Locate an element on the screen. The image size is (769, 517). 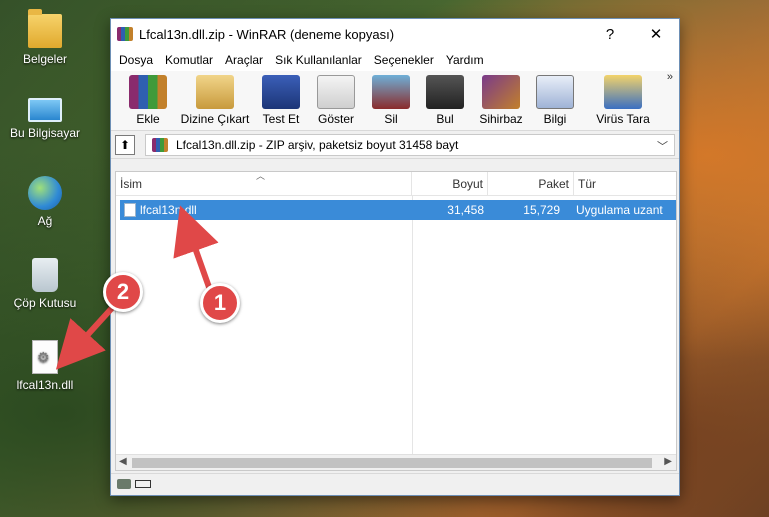
file-type-cell: Uygulama uzant is located at coordinates (621, 210).